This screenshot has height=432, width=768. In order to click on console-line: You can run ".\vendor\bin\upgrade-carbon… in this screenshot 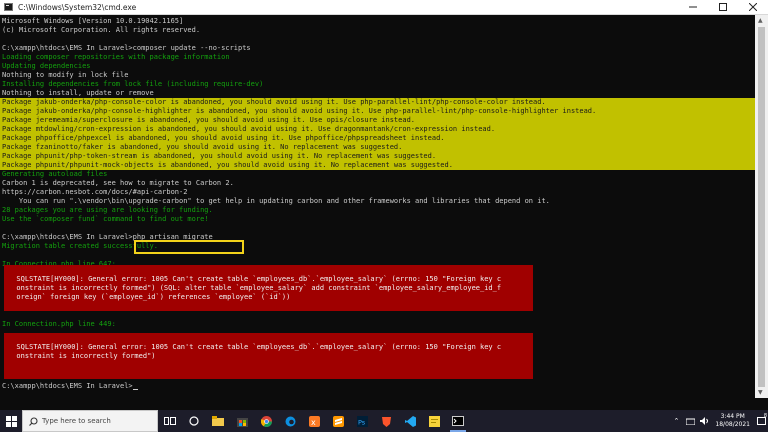, I will do `click(276, 201)`.